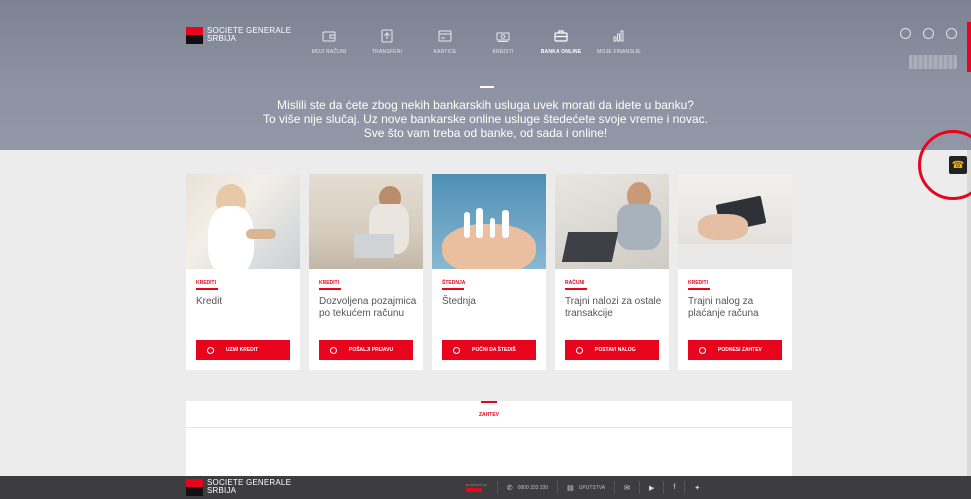  I want to click on nav-item-moje-finansije: MOJE FINANSIJE, so click(619, 41).